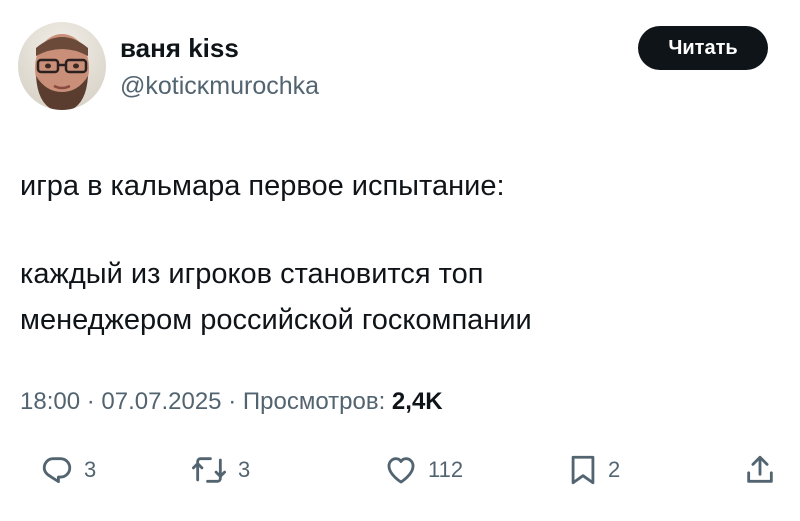  I want to click on tweet-text-line: игра в кальмара первое испытание:, so click(262, 186).